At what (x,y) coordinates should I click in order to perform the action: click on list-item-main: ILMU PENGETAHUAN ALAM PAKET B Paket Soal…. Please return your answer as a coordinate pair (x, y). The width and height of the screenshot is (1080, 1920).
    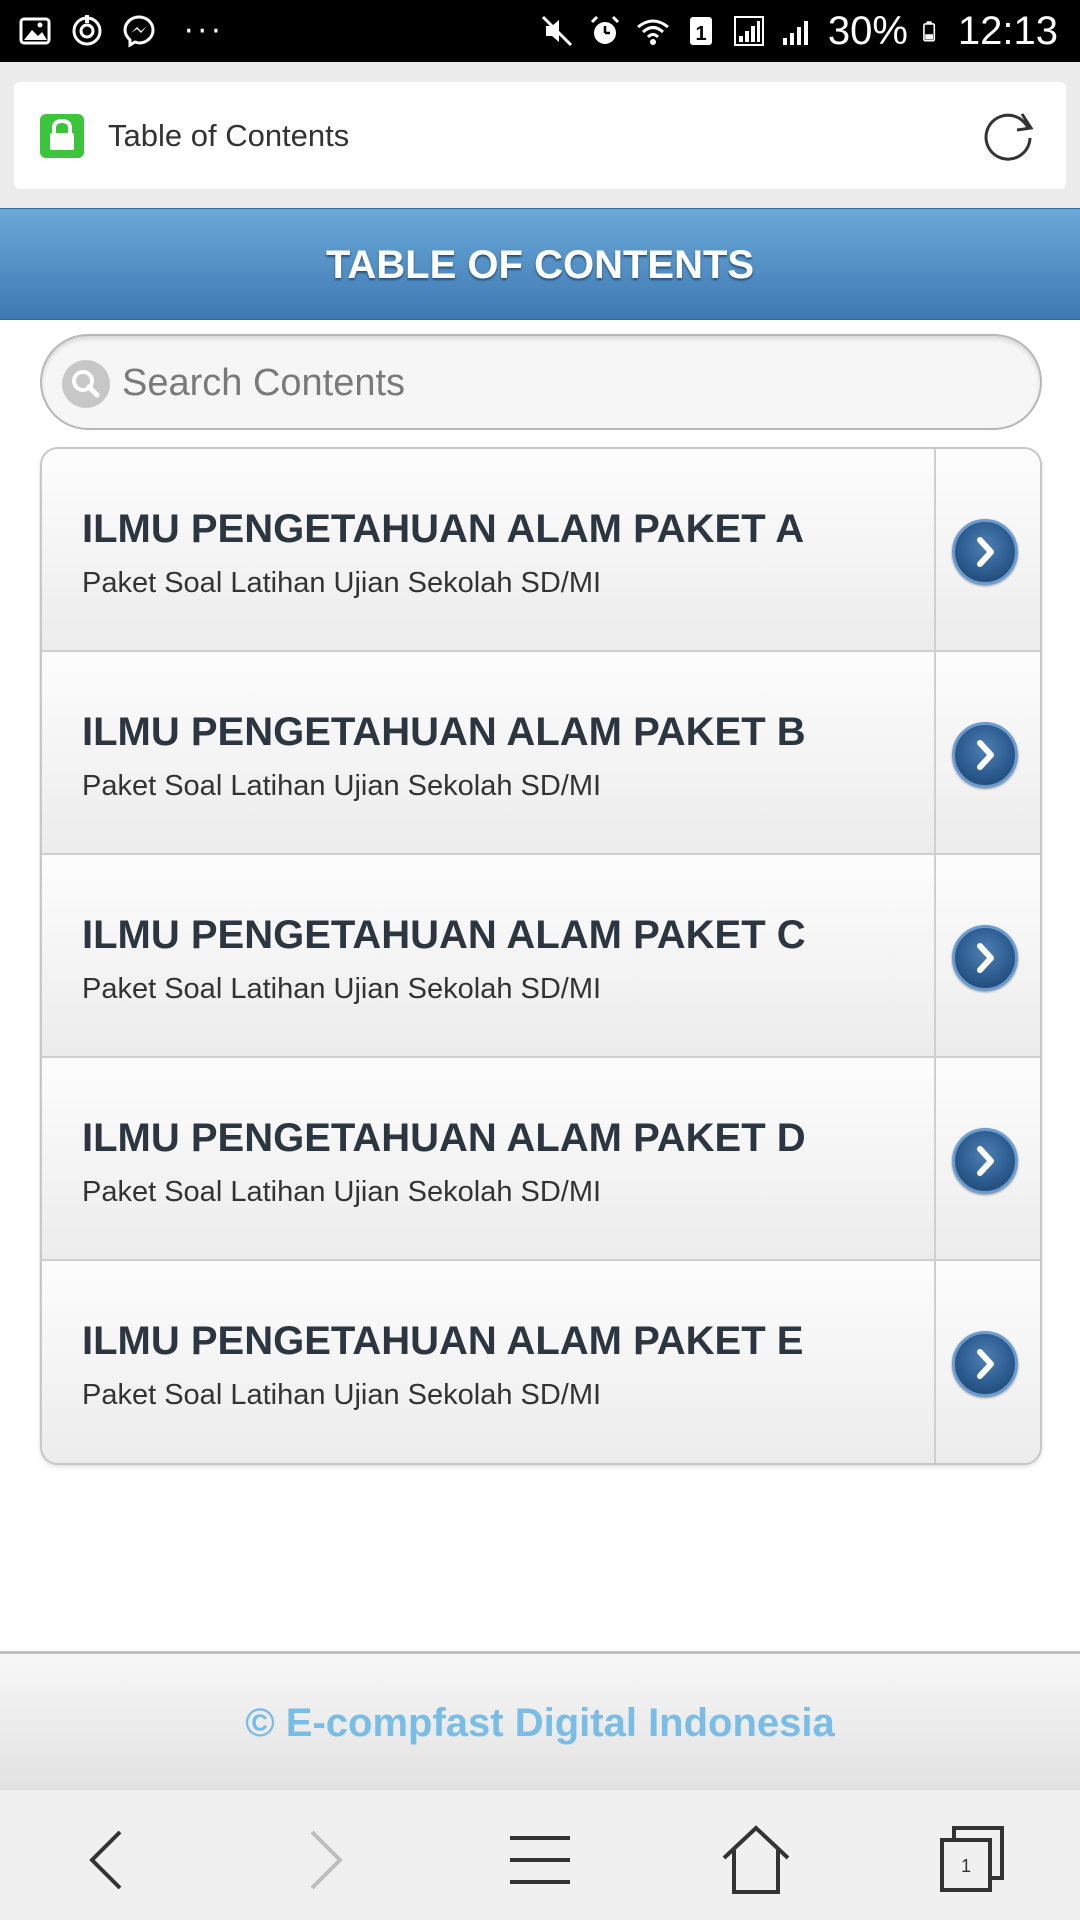
    Looking at the image, I should click on (488, 752).